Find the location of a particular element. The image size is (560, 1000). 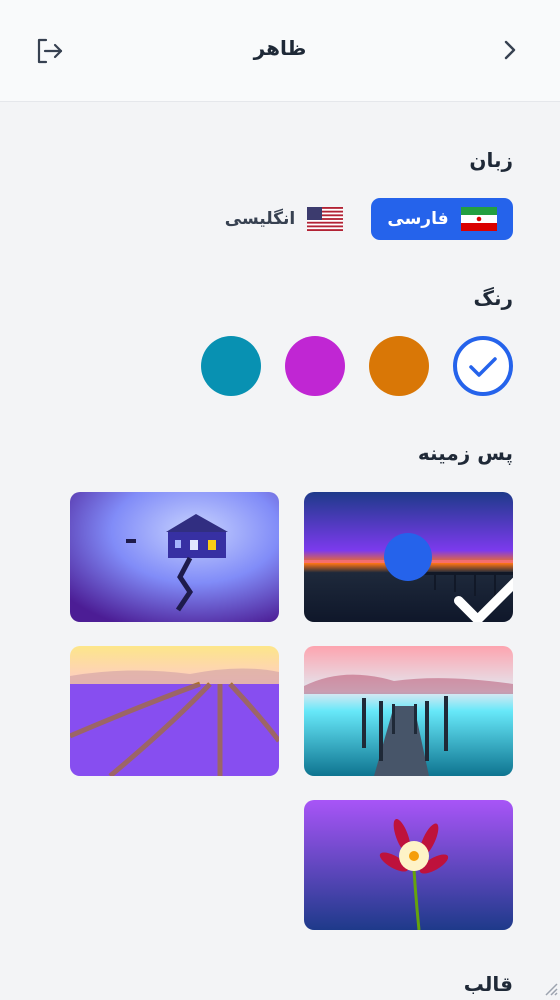

color-swatch-magenta is located at coordinates (315, 366).